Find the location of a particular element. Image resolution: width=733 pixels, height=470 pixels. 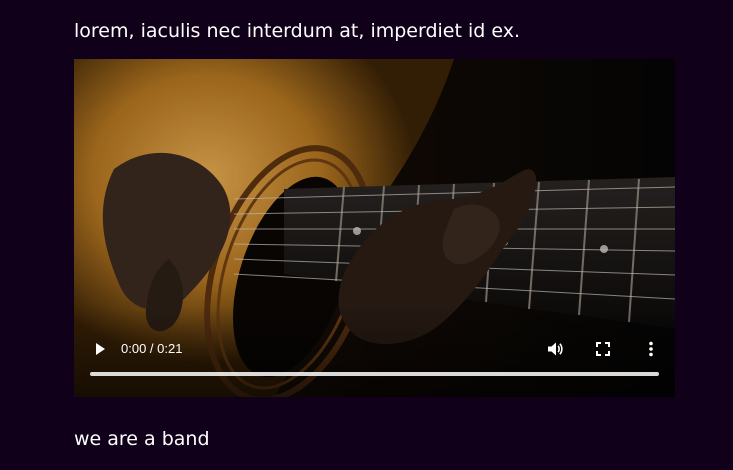

fullscreen-icon is located at coordinates (603, 349).